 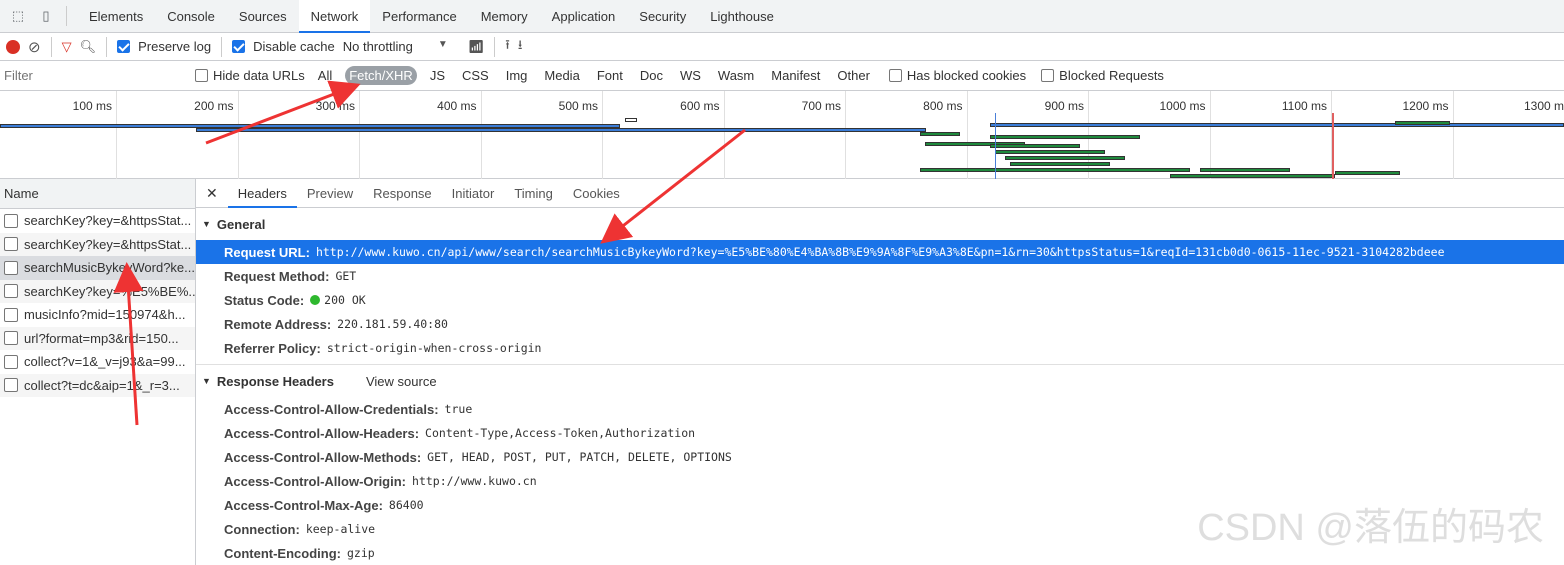 I want to click on network-conditions-icon: 📶︎, so click(x=476, y=47).